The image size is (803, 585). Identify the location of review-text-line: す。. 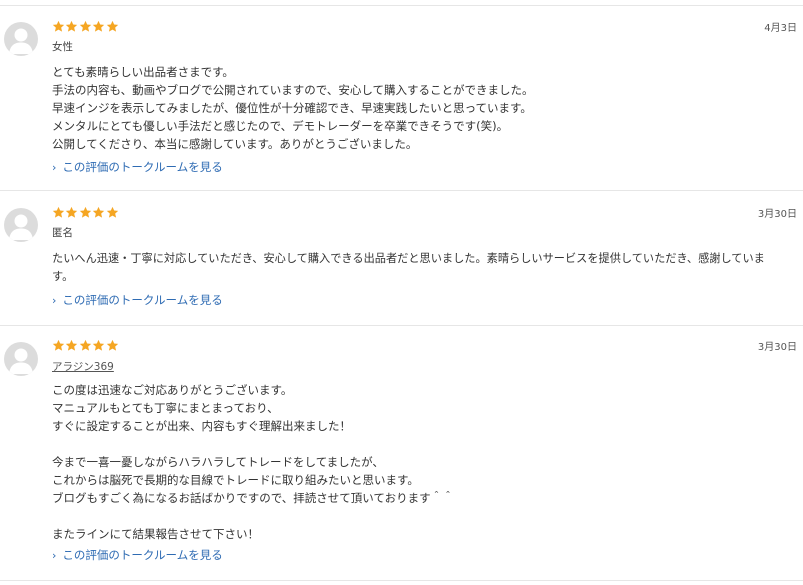
(63, 276).